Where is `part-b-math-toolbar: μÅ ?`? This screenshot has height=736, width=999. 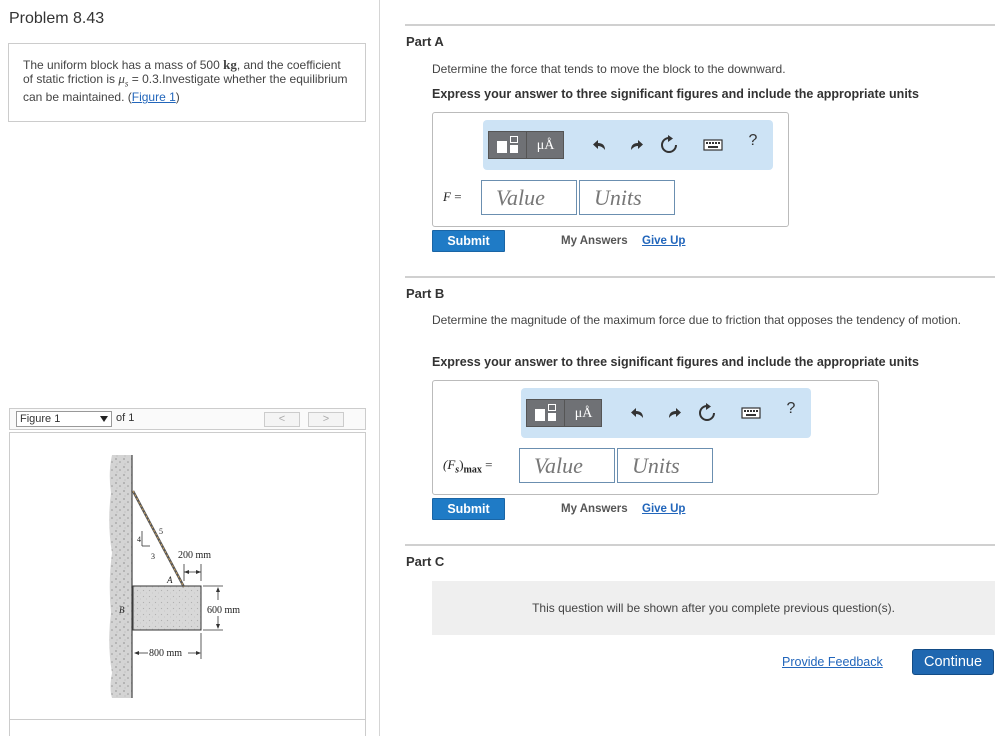 part-b-math-toolbar: μÅ ? is located at coordinates (666, 413).